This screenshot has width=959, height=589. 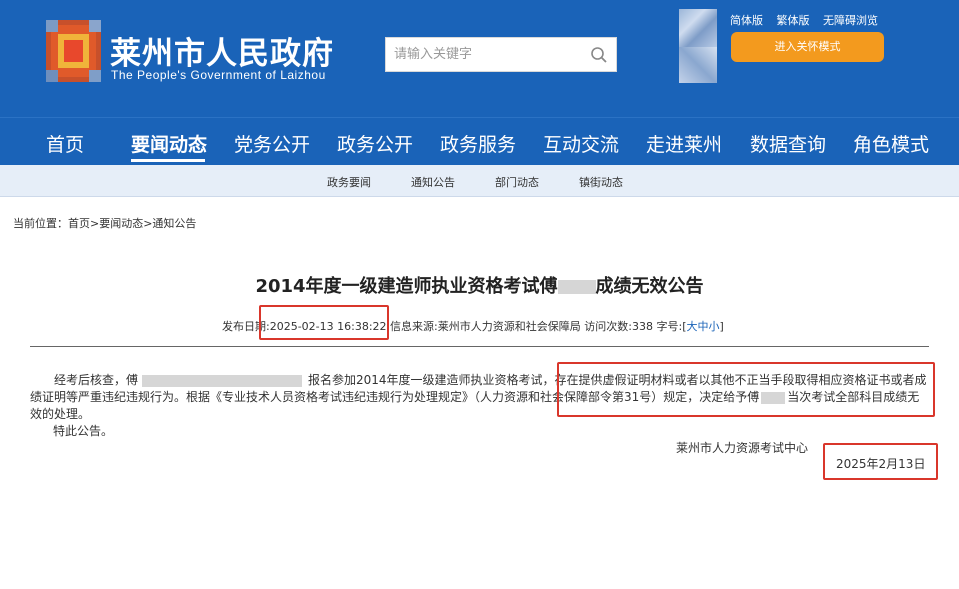 I want to click on nav-item-affairs: 政务公开, so click(x=375, y=143).